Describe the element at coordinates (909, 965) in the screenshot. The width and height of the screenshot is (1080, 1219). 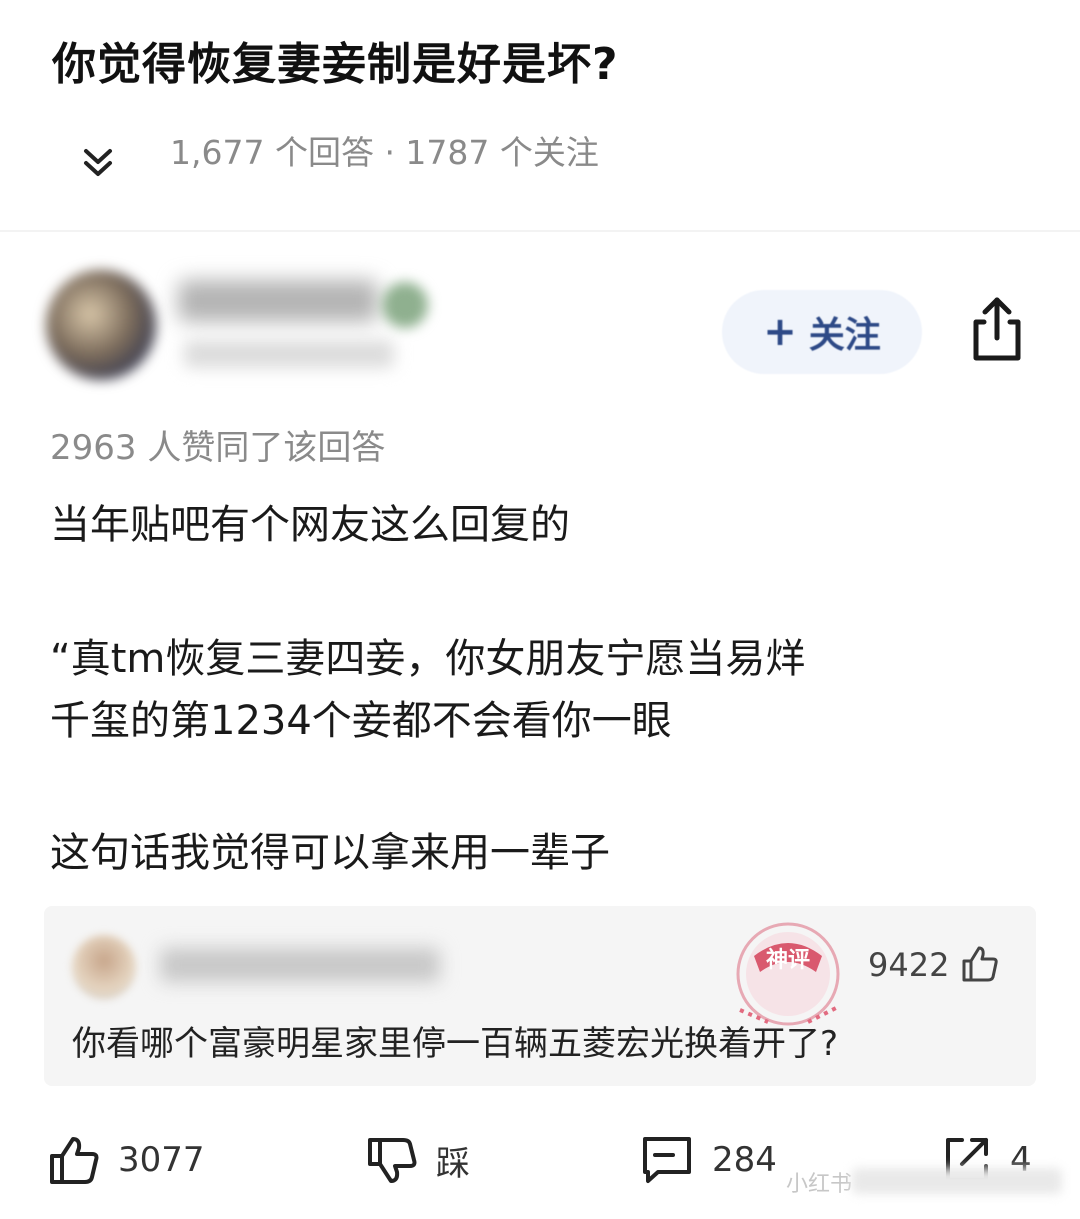
I see `comment-like-count: 9422` at that location.